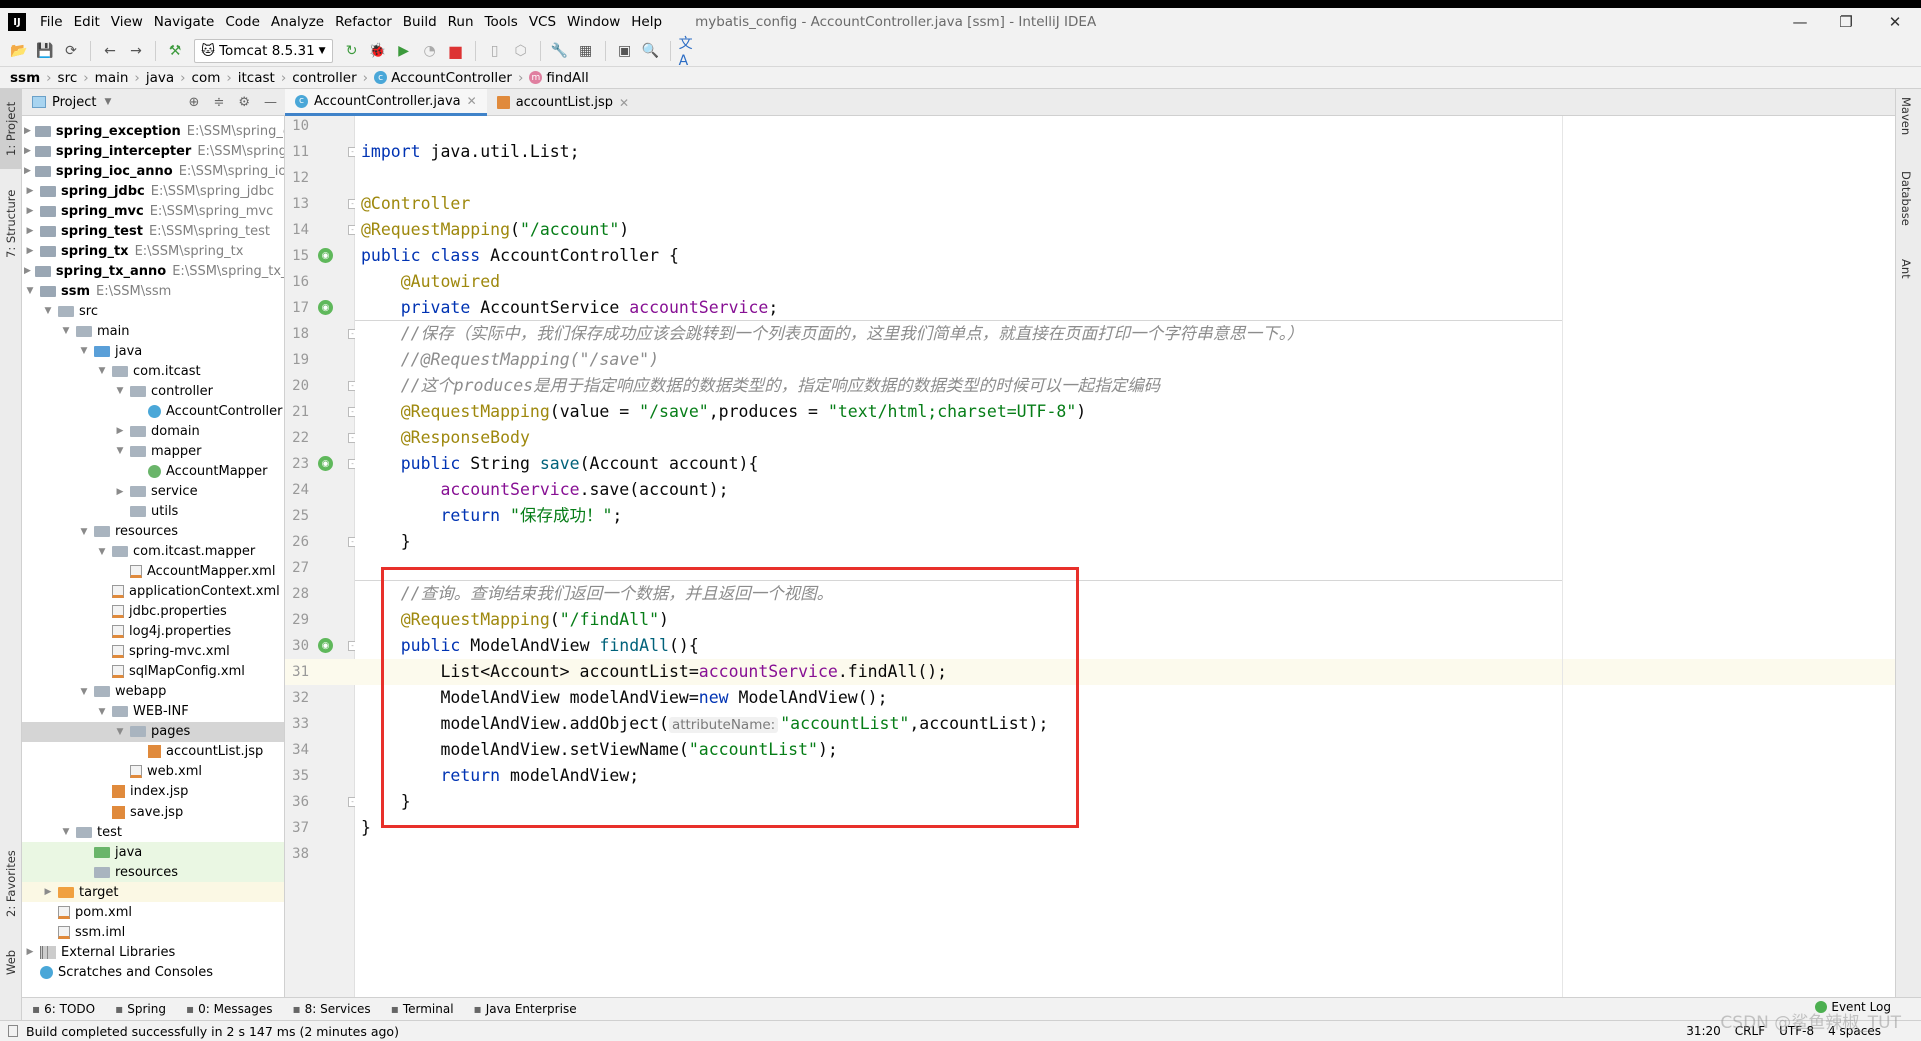 Image resolution: width=1921 pixels, height=1041 pixels. Describe the element at coordinates (324, 78) in the screenshot. I see `breadcrumb-item: controller` at that location.